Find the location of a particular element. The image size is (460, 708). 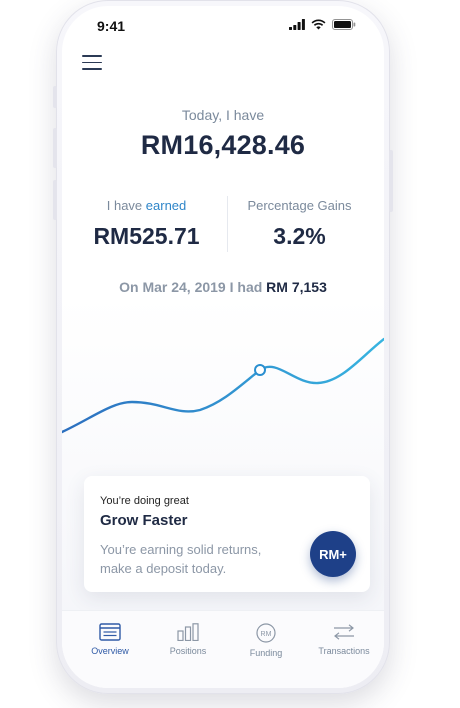

status-icons is located at coordinates (322, 24).